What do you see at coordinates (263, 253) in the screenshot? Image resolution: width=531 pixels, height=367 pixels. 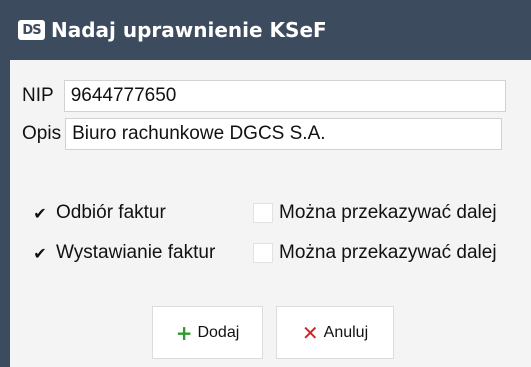 I see `wystawianie-transfer-checkbox` at bounding box center [263, 253].